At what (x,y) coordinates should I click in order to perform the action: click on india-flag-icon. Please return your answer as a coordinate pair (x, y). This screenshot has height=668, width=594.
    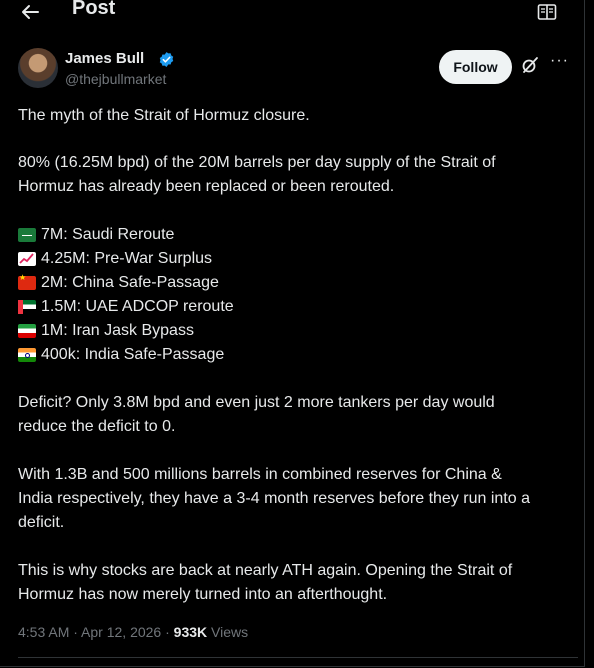
    Looking at the image, I should click on (27, 355).